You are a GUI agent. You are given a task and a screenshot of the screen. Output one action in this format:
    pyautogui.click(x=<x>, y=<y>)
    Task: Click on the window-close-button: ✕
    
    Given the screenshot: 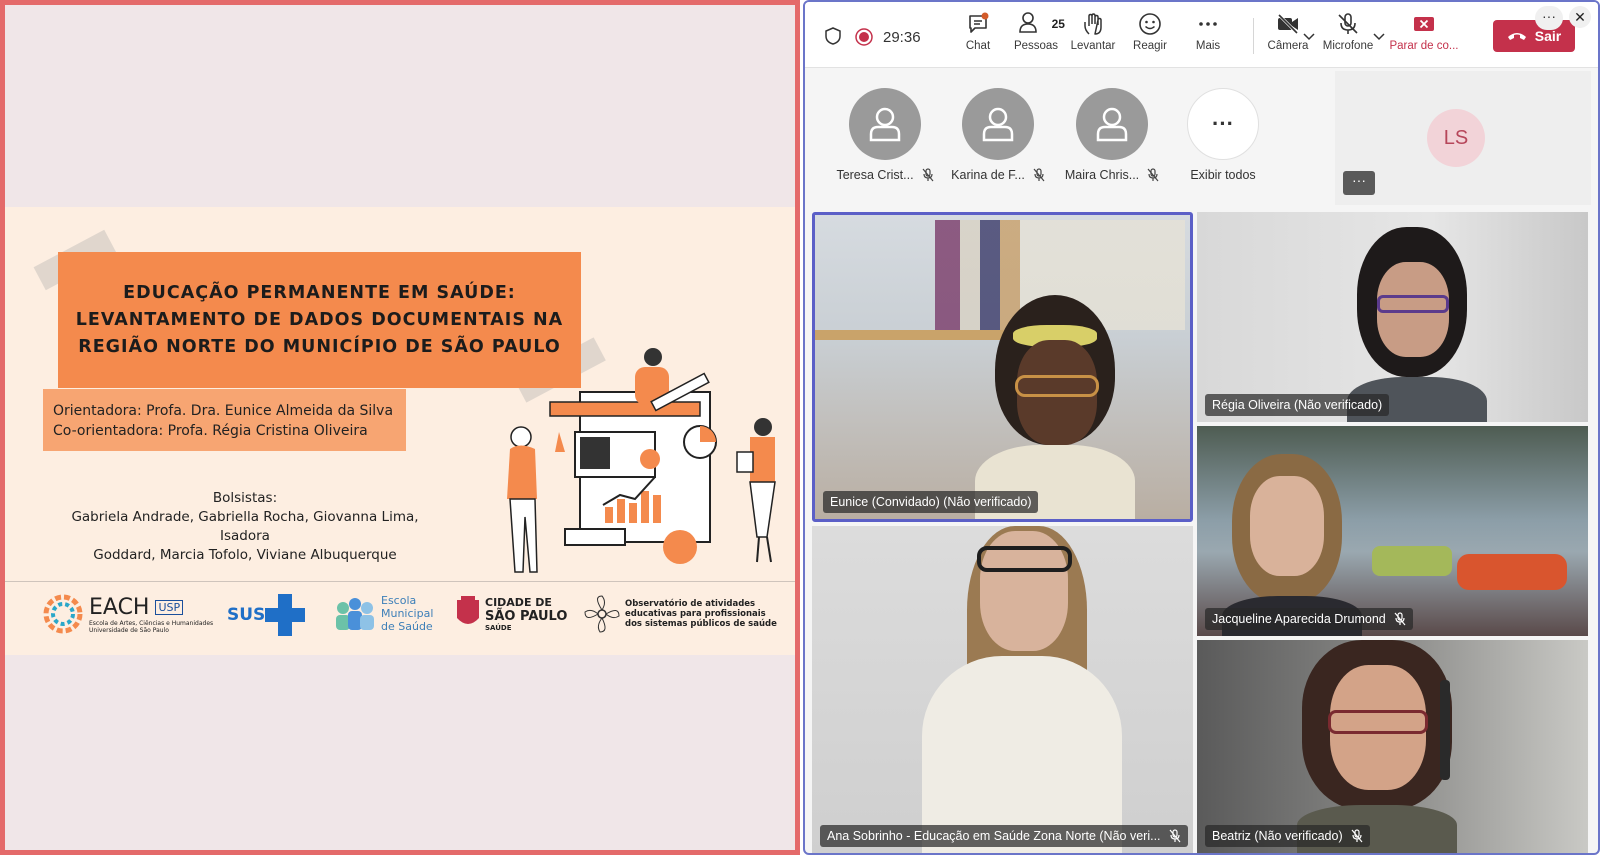 What is the action you would take?
    pyautogui.click(x=1580, y=17)
    